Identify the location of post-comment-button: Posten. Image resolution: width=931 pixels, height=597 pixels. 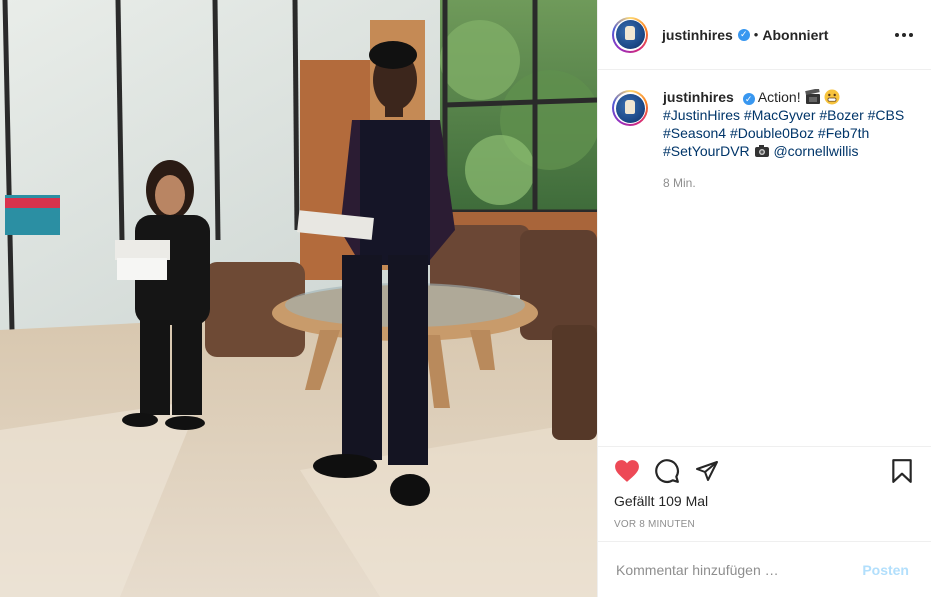
(885, 570).